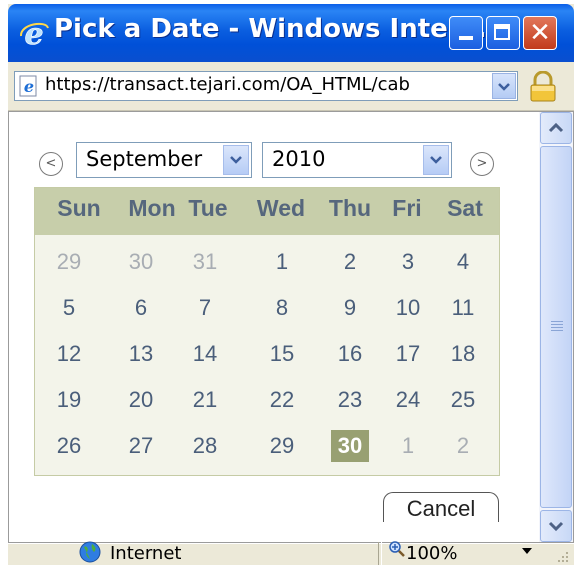  I want to click on day-cell: 6, so click(141, 308).